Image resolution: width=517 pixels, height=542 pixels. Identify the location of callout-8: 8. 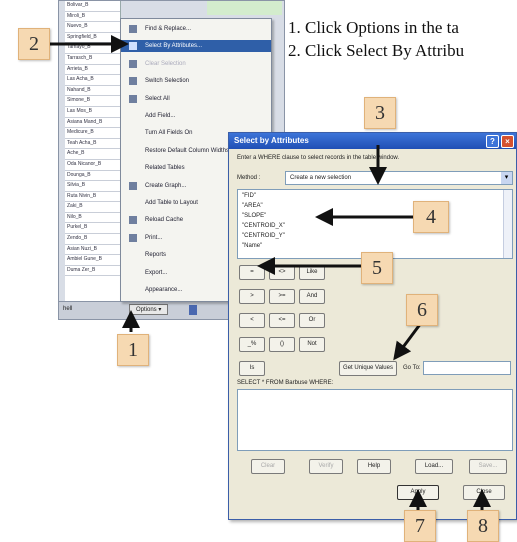
(483, 526).